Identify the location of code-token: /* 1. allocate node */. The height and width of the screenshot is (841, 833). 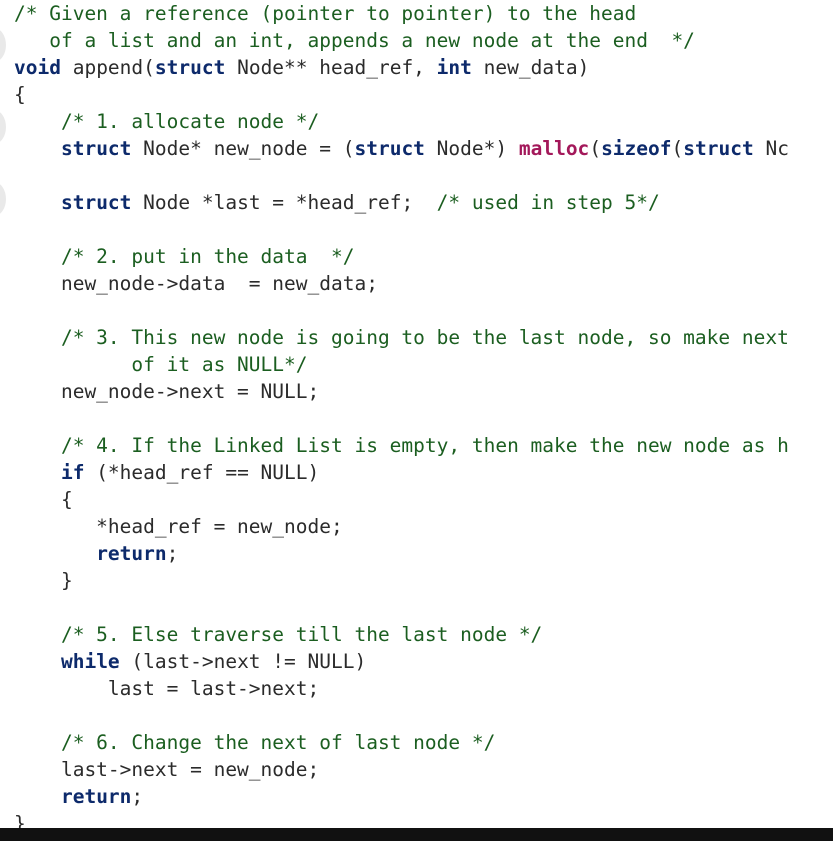
(167, 121).